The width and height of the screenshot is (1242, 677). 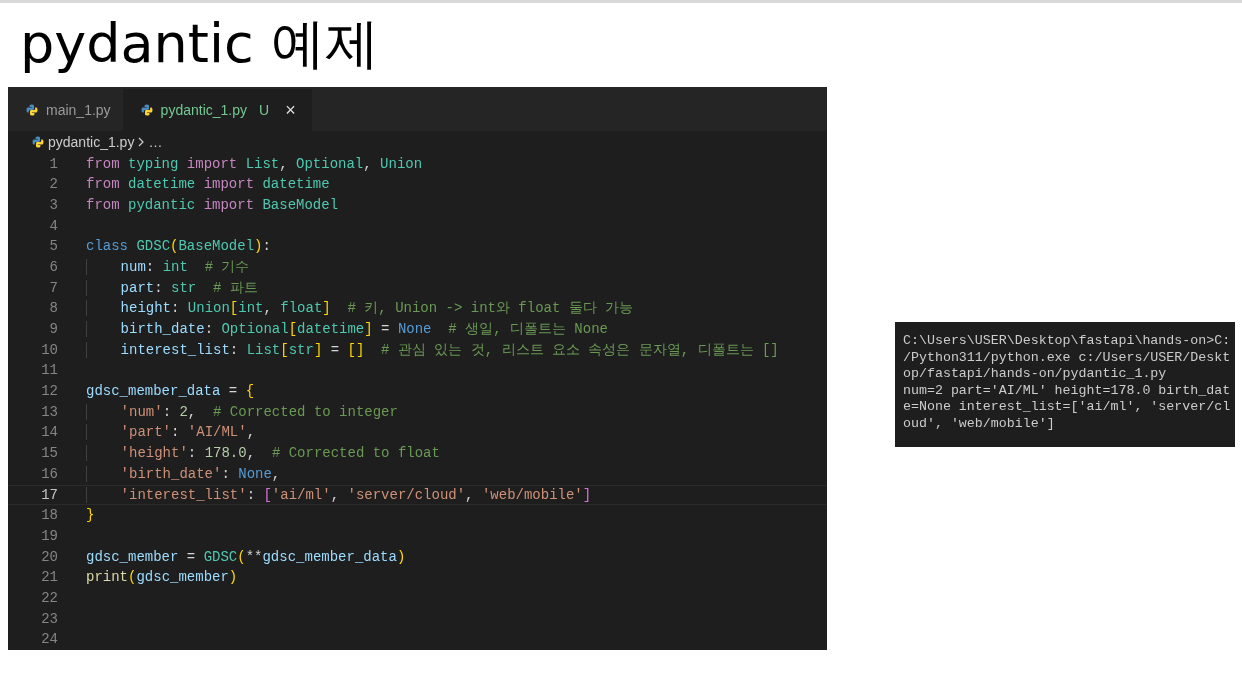 What do you see at coordinates (49, 516) in the screenshot?
I see `line-number: 18` at bounding box center [49, 516].